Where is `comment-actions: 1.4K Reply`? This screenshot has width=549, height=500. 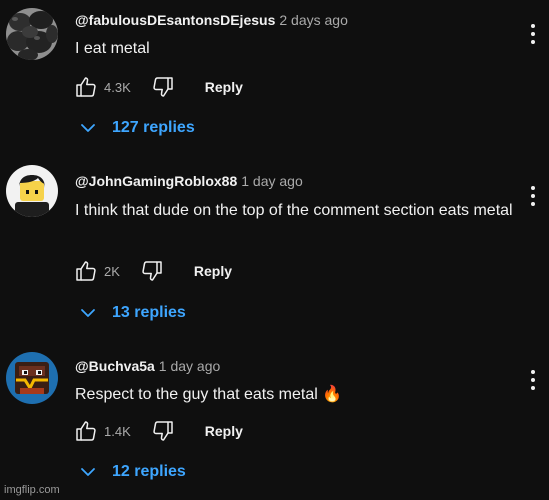 comment-actions: 1.4K Reply is located at coordinates (158, 431).